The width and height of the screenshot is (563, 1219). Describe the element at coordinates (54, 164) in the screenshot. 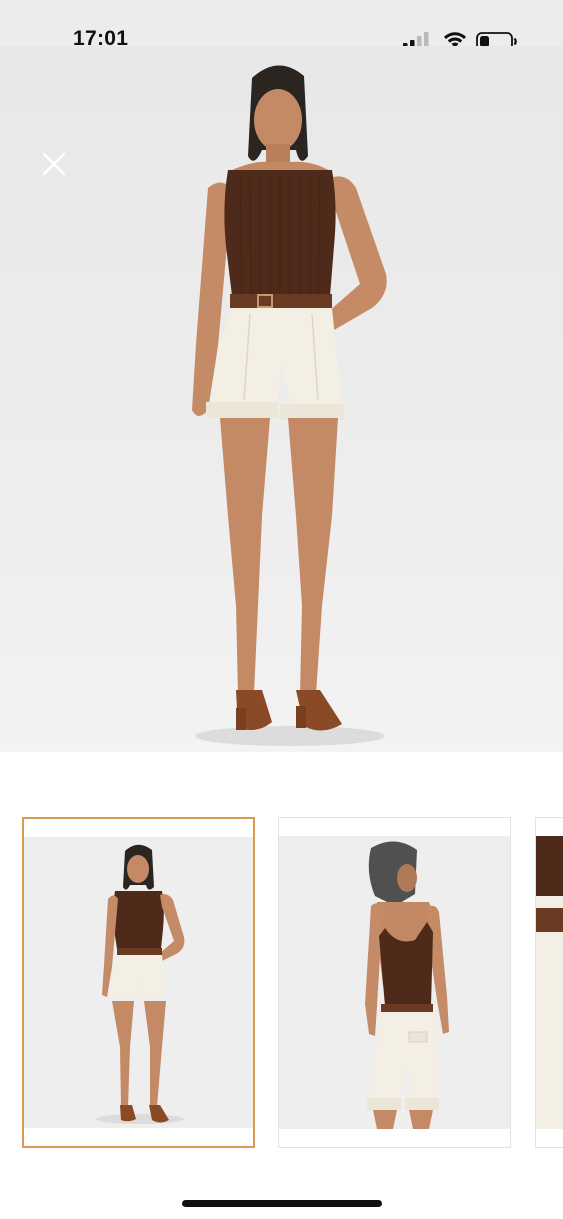

I see `close-icon` at that location.